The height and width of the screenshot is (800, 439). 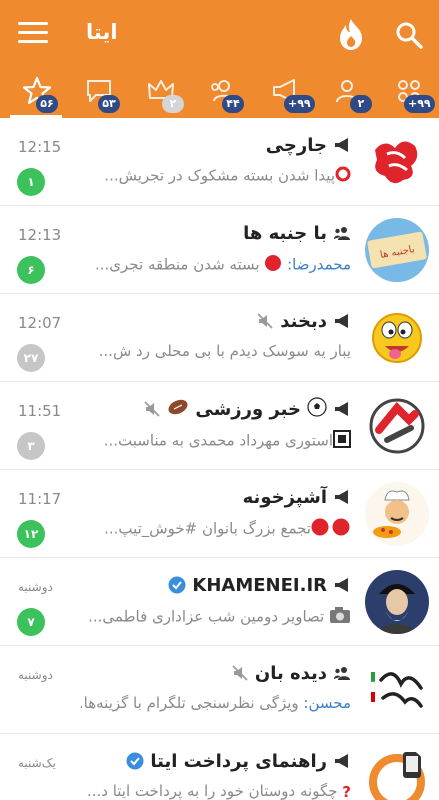 I want to click on chat-time: 12:13, so click(x=40, y=235).